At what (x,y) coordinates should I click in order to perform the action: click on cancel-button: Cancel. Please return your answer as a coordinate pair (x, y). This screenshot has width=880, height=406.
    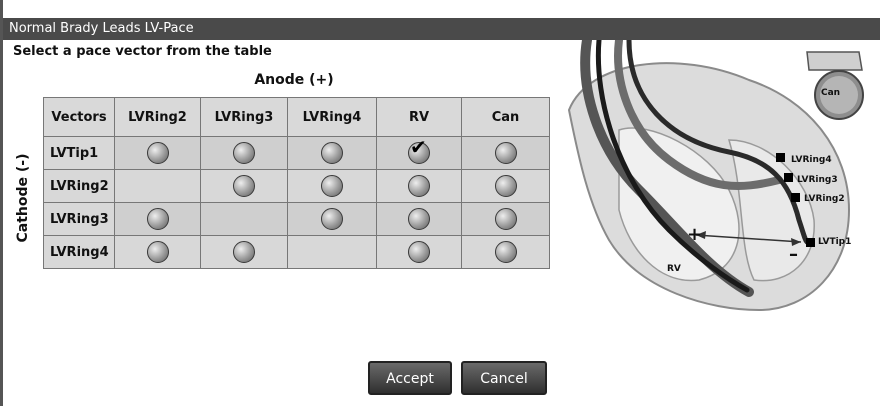
    Looking at the image, I should click on (504, 378).